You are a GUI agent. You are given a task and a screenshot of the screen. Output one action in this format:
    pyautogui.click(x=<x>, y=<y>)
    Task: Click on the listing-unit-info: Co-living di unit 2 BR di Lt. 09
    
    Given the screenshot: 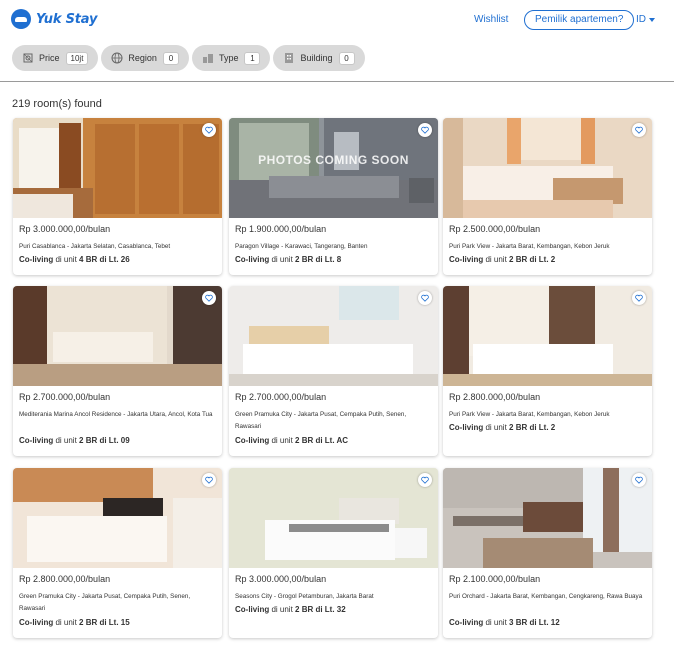 What is the action you would take?
    pyautogui.click(x=74, y=440)
    